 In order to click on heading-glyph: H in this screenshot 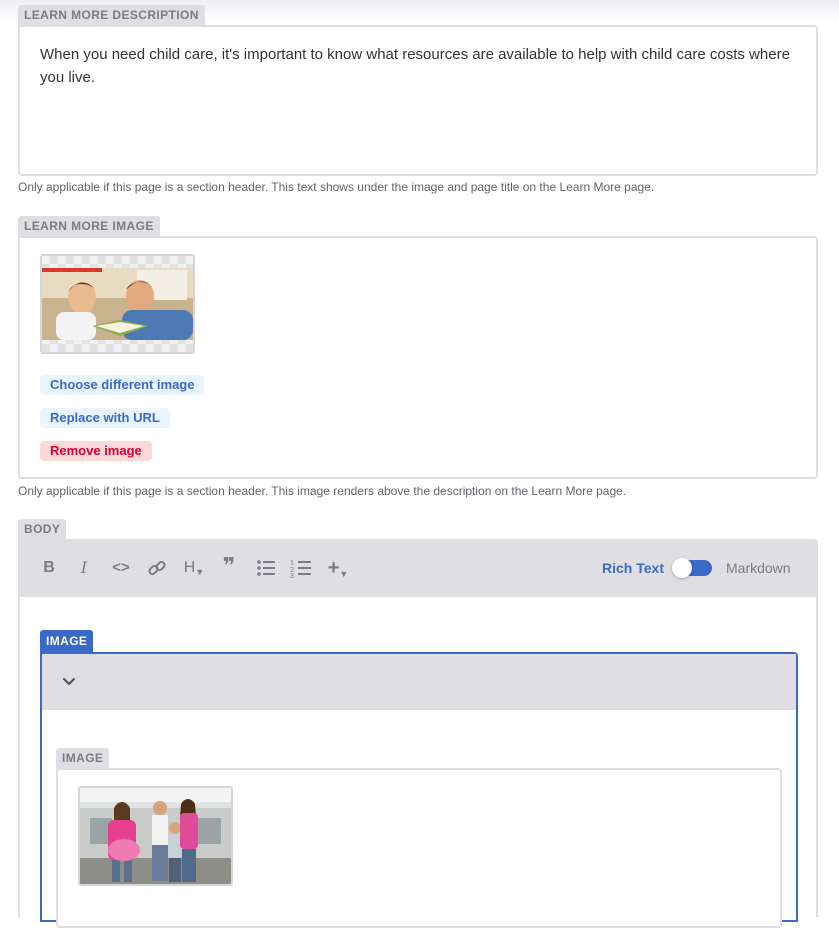, I will do `click(189, 567)`.